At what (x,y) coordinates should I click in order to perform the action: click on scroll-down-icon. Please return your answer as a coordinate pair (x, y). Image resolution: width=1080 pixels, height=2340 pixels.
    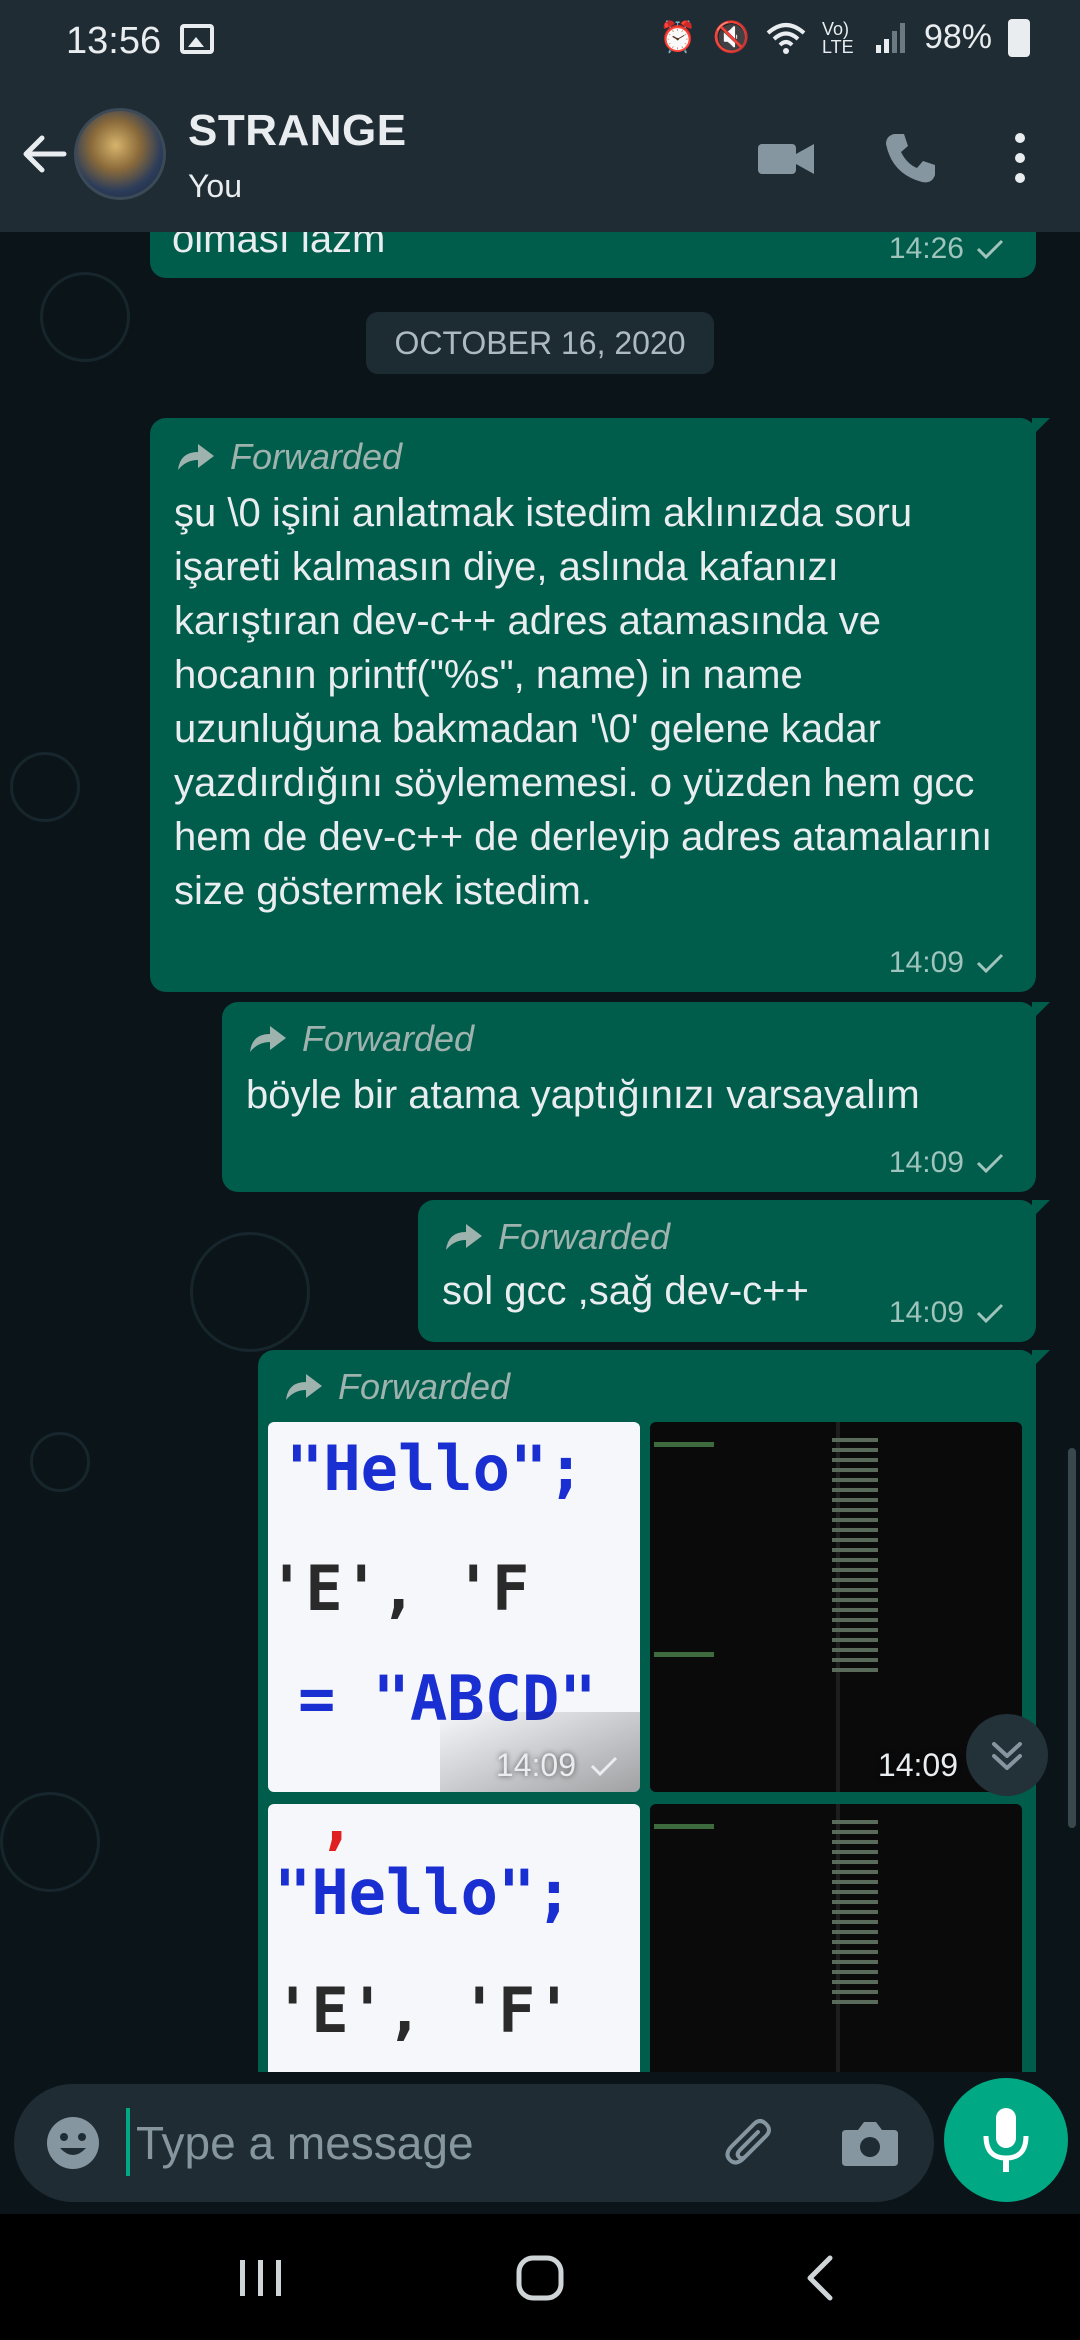
    Looking at the image, I should click on (1007, 1756).